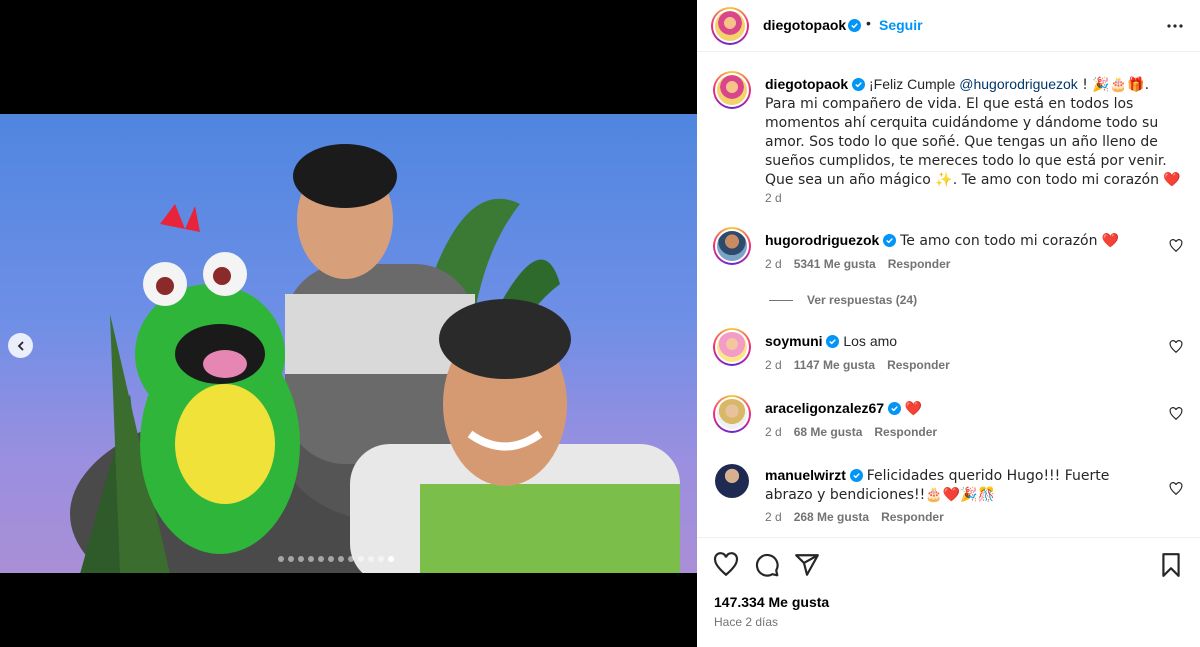 This screenshot has height=647, width=1200. What do you see at coordinates (746, 622) in the screenshot?
I see `post-time: Hace 2 días` at bounding box center [746, 622].